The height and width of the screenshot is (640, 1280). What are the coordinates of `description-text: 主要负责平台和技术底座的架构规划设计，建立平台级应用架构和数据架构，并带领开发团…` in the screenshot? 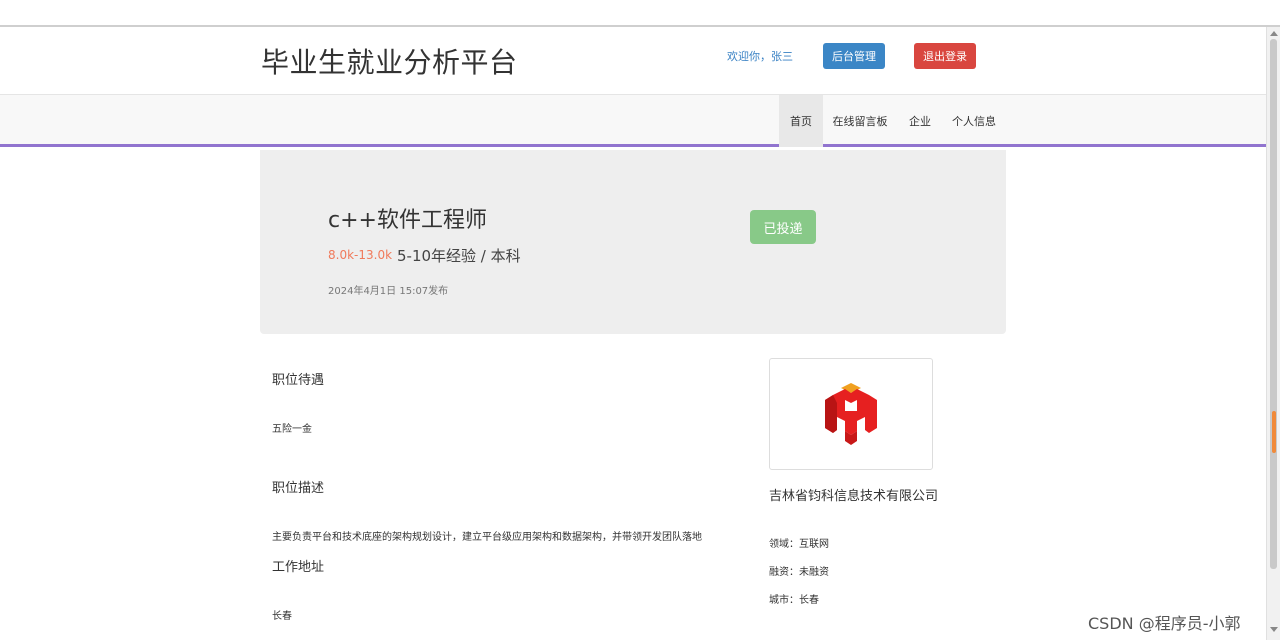 It's located at (487, 537).